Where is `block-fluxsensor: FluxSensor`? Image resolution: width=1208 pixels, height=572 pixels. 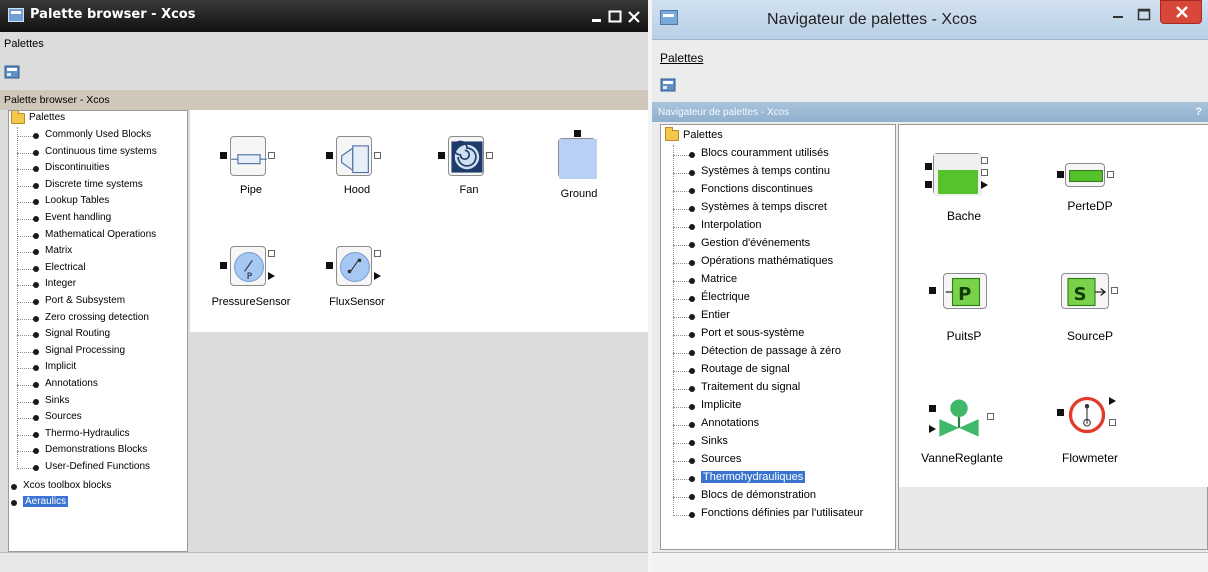
block-fluxsensor: FluxSensor is located at coordinates (357, 286).